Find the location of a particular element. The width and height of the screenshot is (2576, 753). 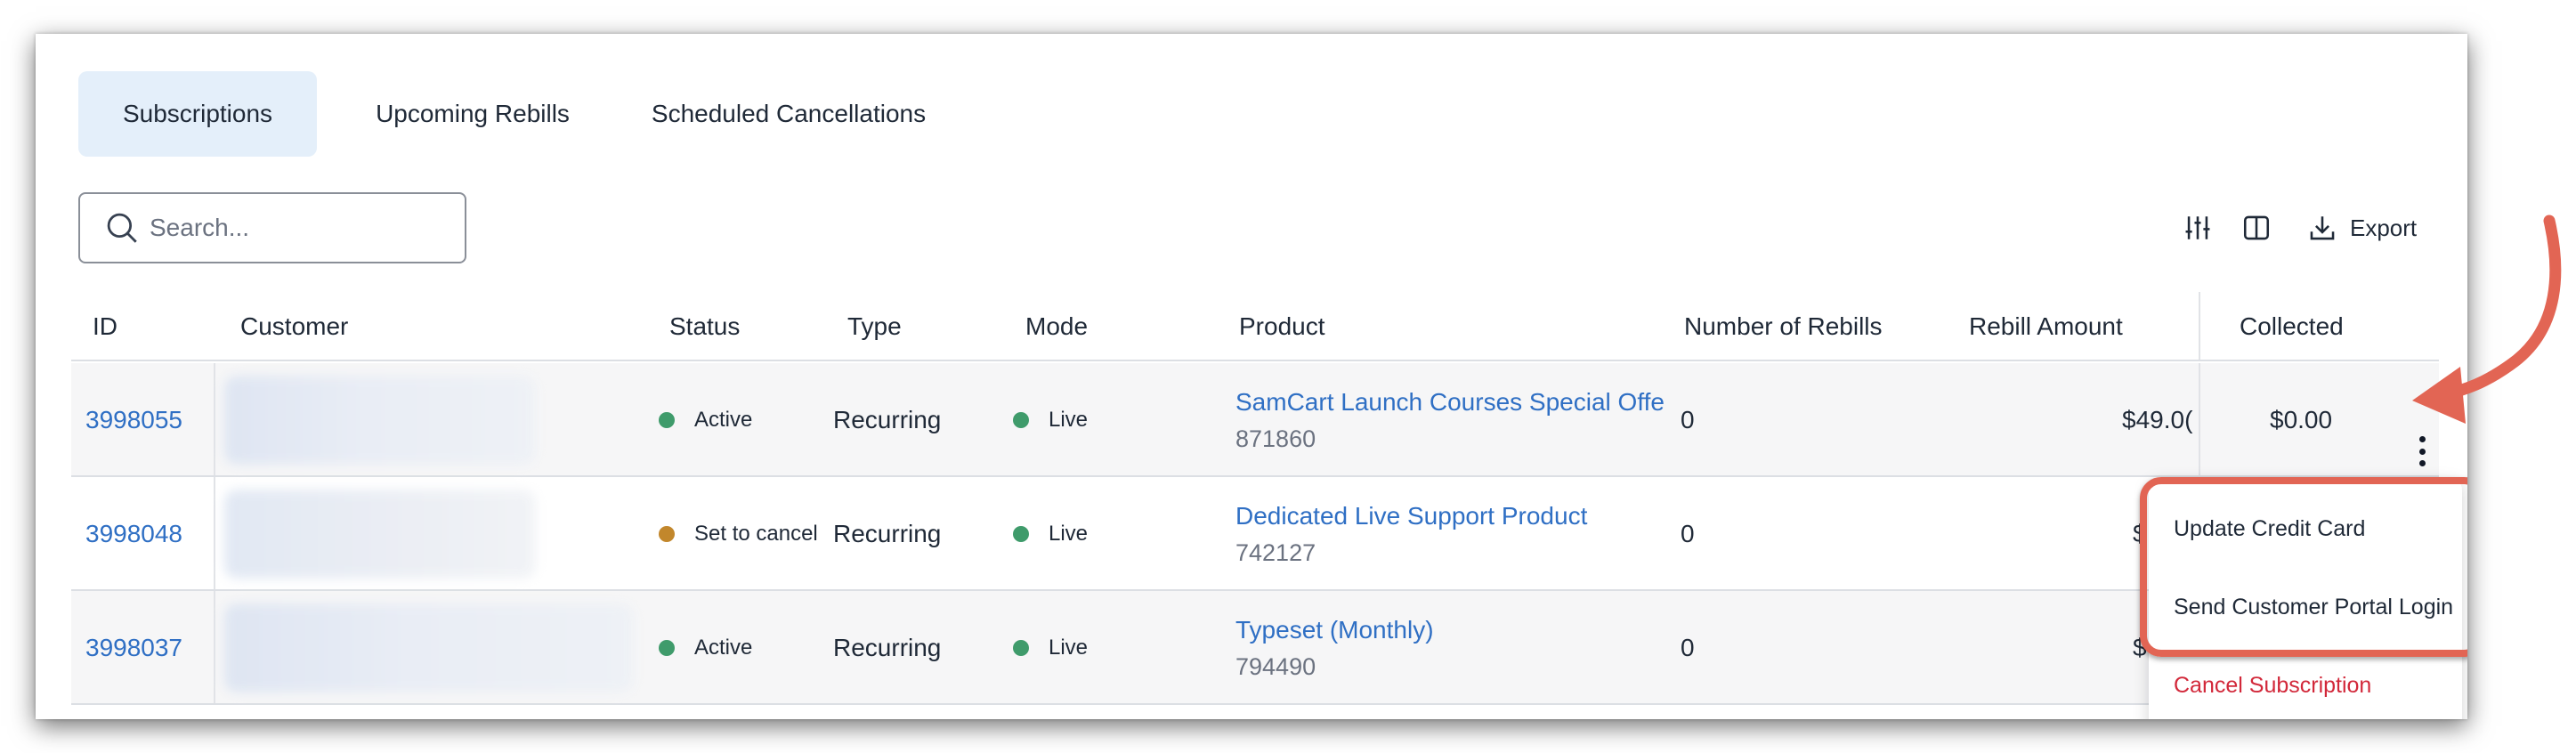

search-box is located at coordinates (272, 227).